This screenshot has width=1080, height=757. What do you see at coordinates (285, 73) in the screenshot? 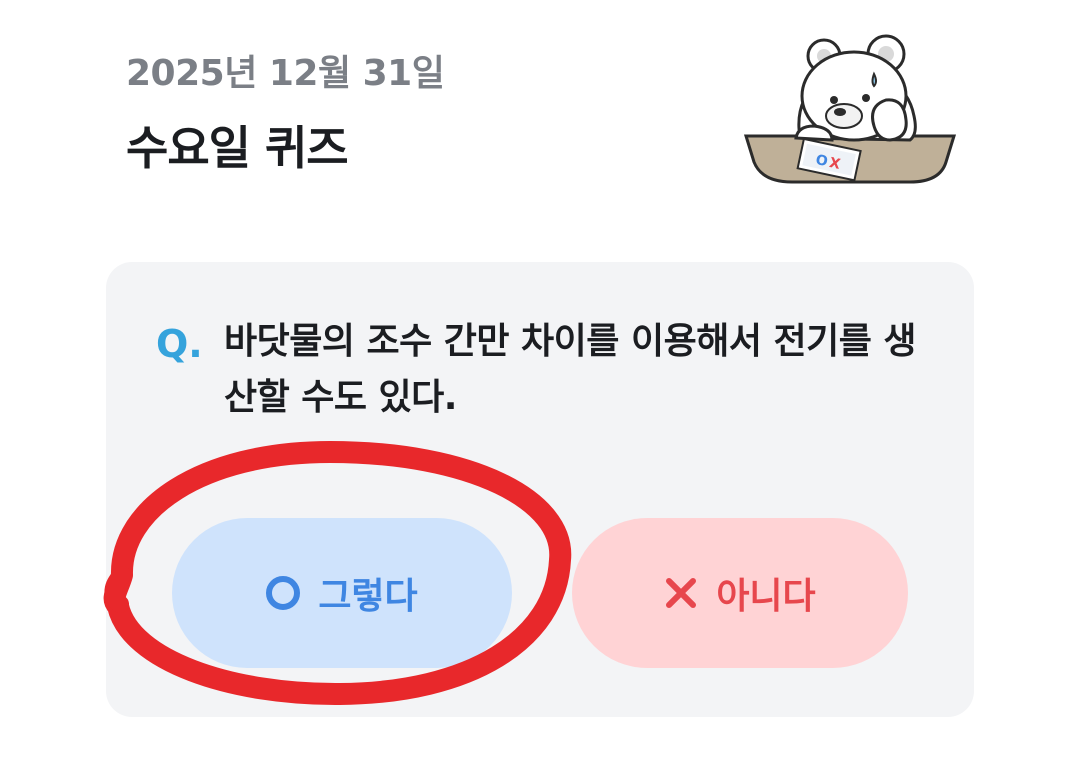
I see `quiz-date: 2025년 12월 31일` at bounding box center [285, 73].